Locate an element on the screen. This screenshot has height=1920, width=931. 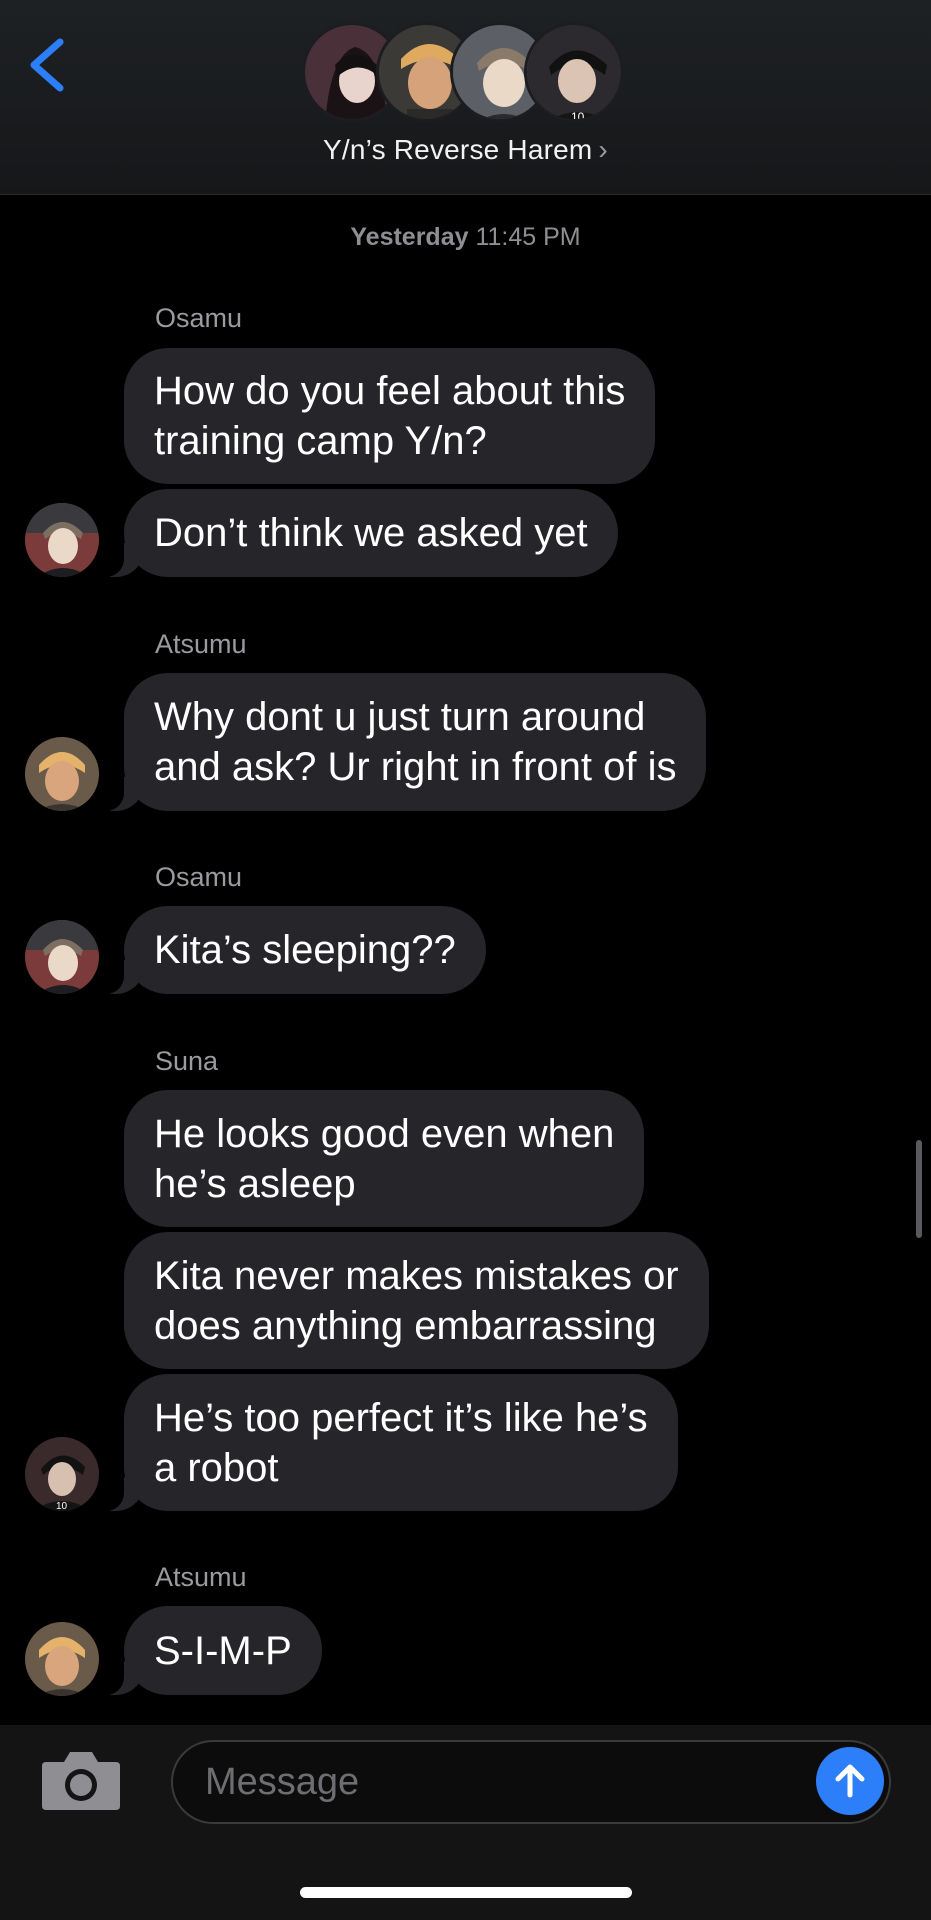
message-line: he’s asleep is located at coordinates (255, 1183).